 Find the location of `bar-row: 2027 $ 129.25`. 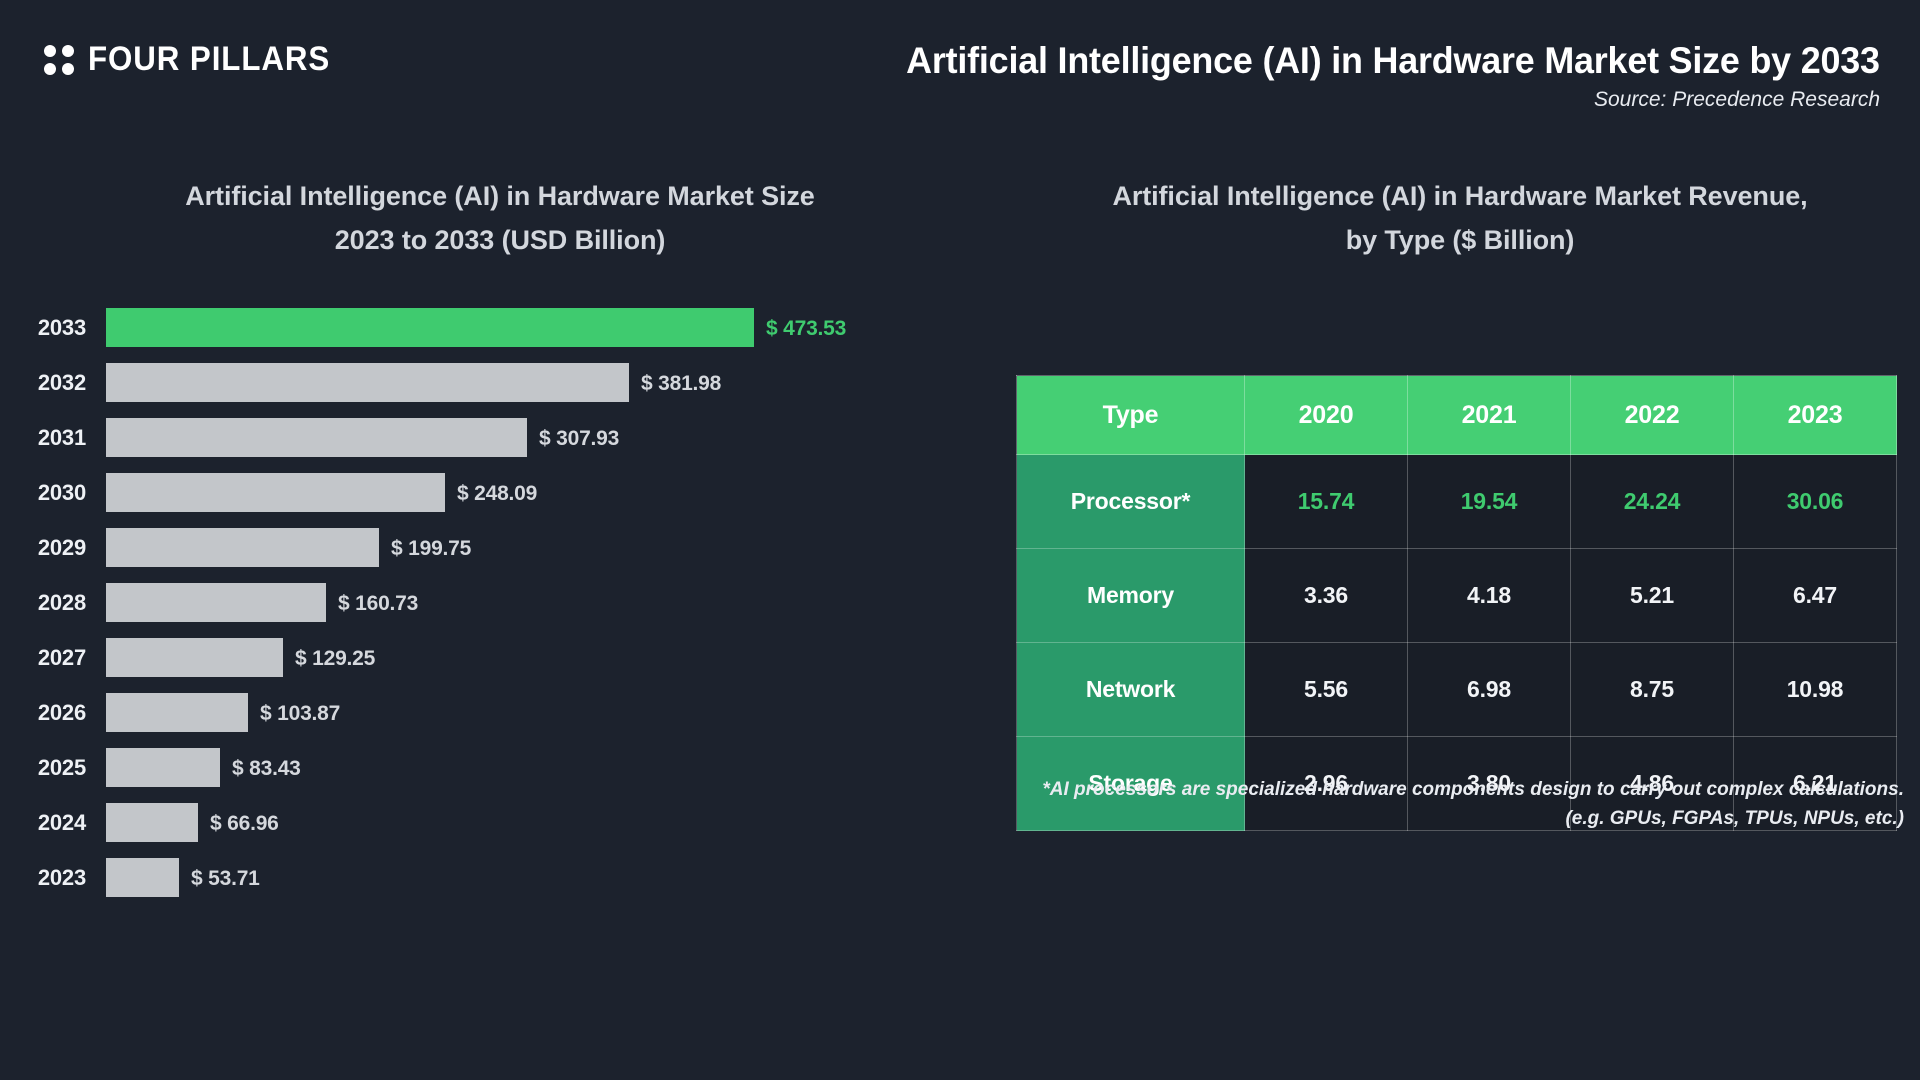

bar-row: 2027 $ 129.25 is located at coordinates (500, 657).